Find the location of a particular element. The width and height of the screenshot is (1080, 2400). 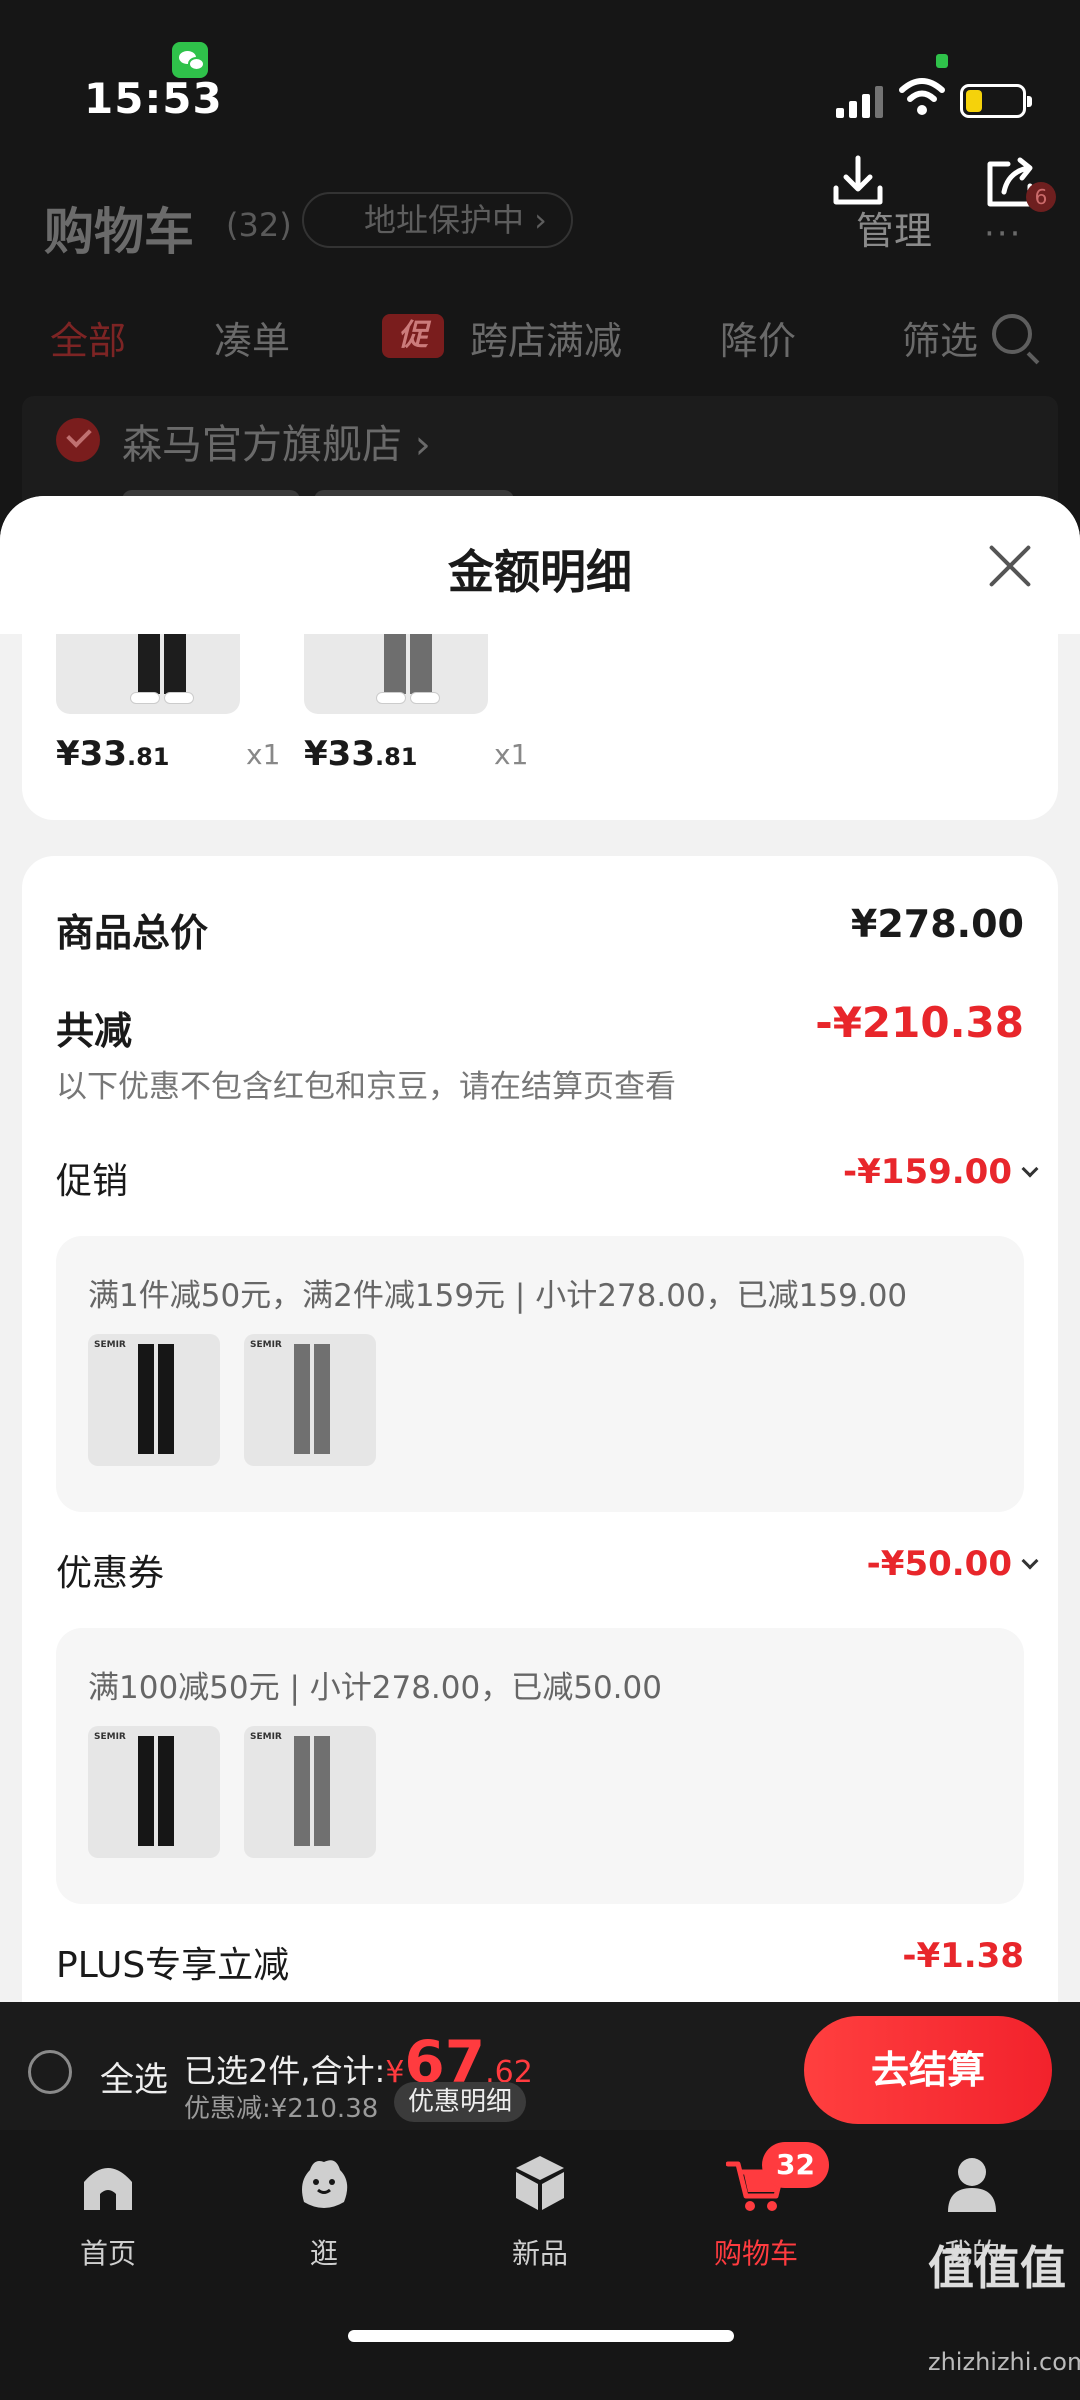

coupon-desc: 满100减50元 | 小计278.00，已减50.00 is located at coordinates (375, 1688).